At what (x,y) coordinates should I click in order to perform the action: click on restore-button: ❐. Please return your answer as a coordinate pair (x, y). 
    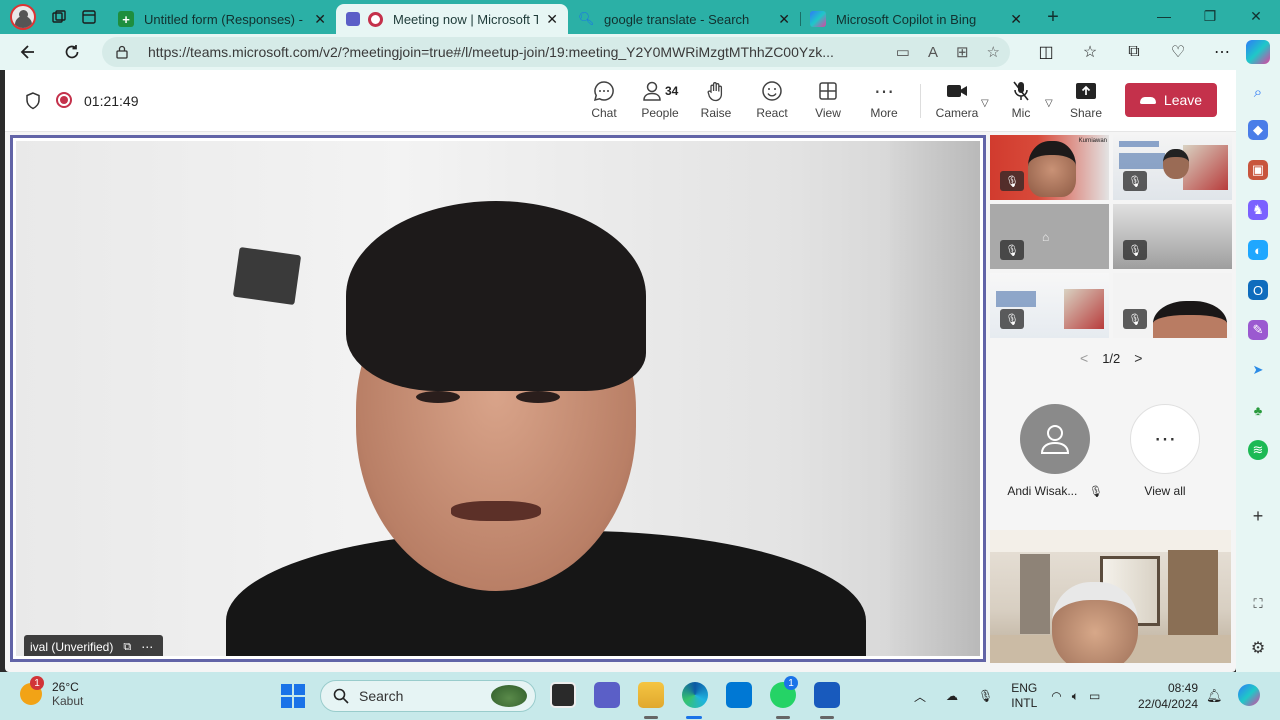
    Looking at the image, I should click on (1210, 16).